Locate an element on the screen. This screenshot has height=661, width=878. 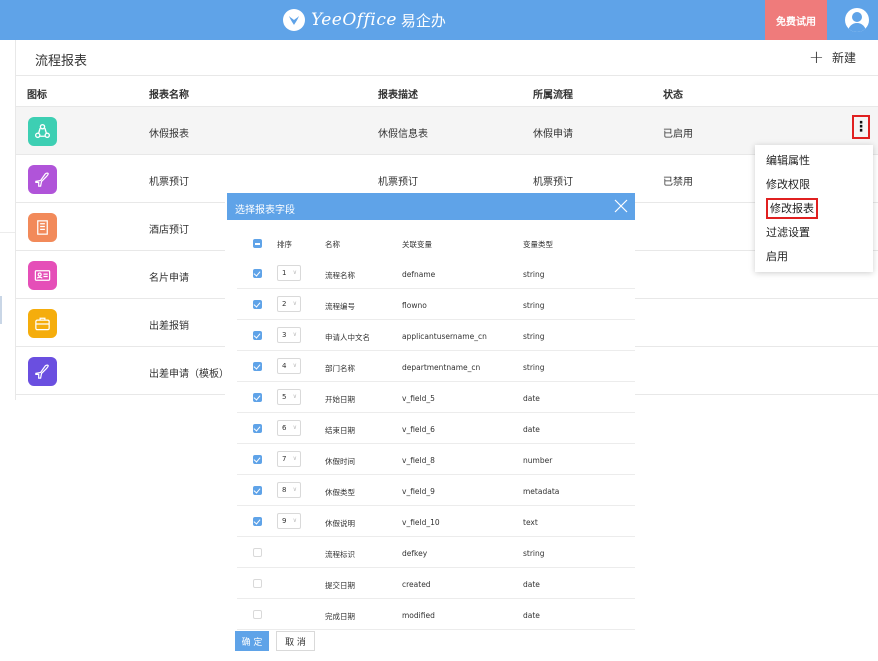
field-variable: modified is located at coordinates (418, 615).